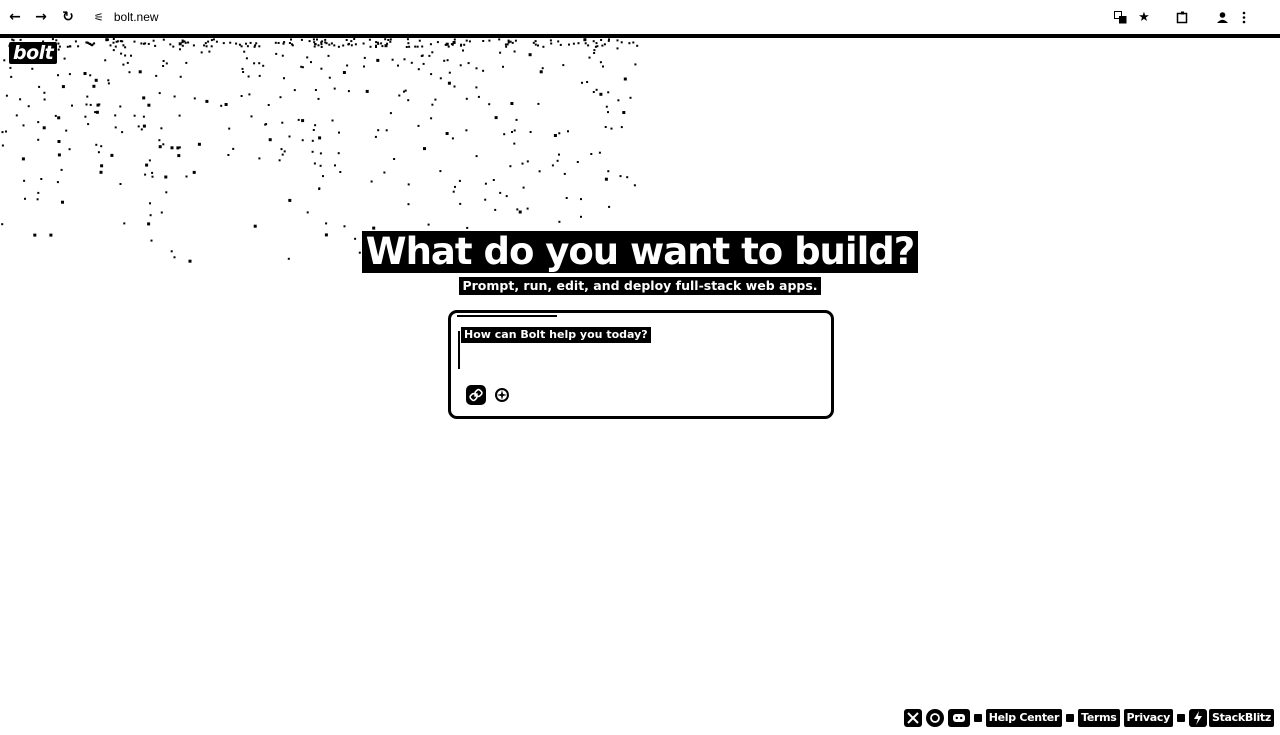  I want to click on arrow-right-icon: →, so click(41, 17).